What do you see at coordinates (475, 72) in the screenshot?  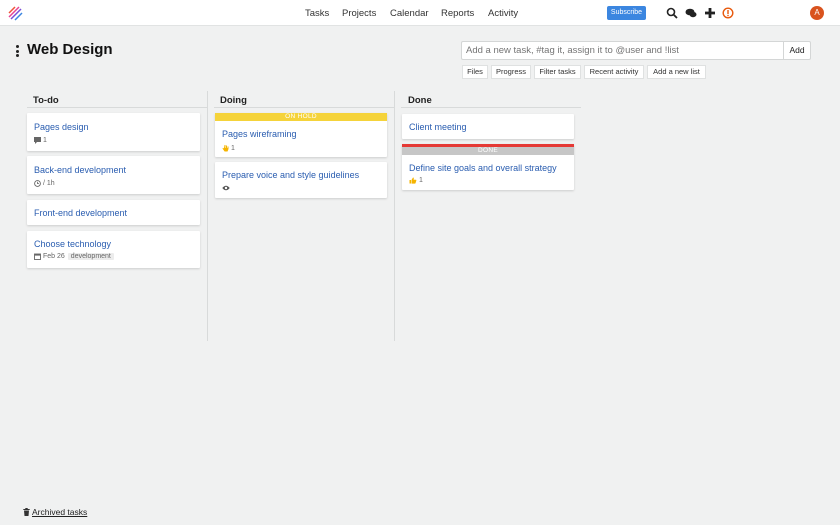 I see `files-button: Files` at bounding box center [475, 72].